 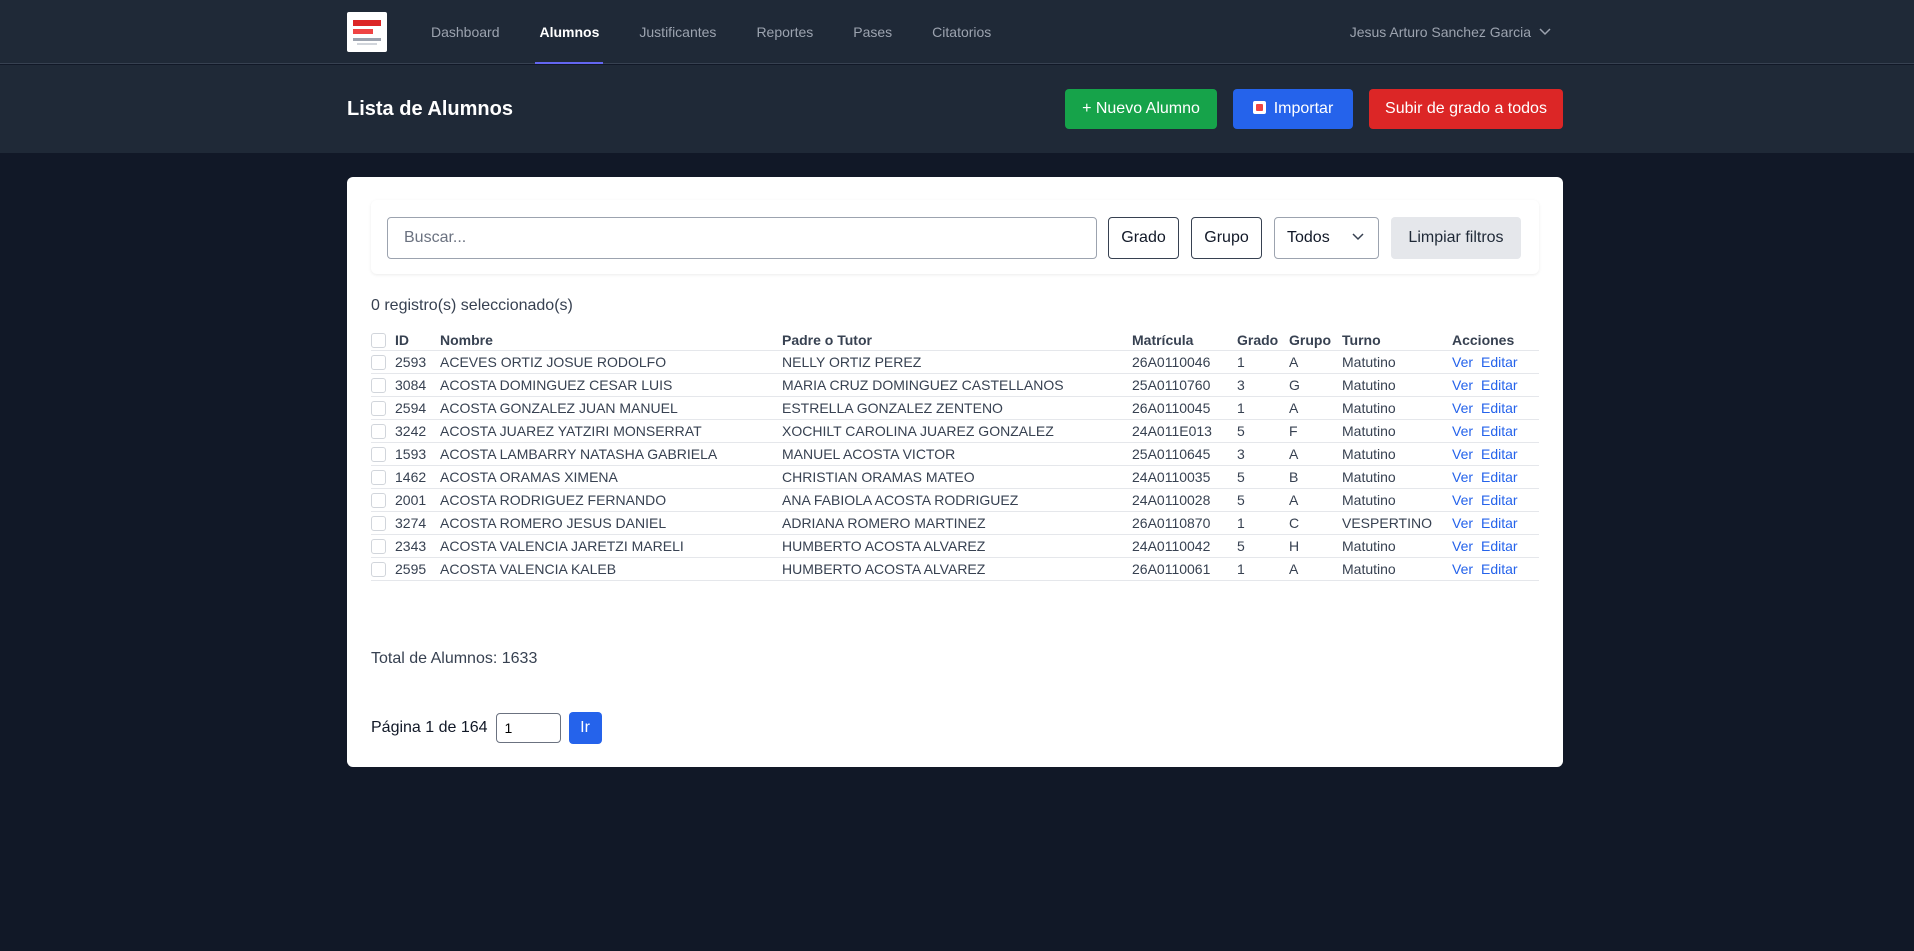 What do you see at coordinates (1315, 408) in the screenshot?
I see `cell-grupo: A` at bounding box center [1315, 408].